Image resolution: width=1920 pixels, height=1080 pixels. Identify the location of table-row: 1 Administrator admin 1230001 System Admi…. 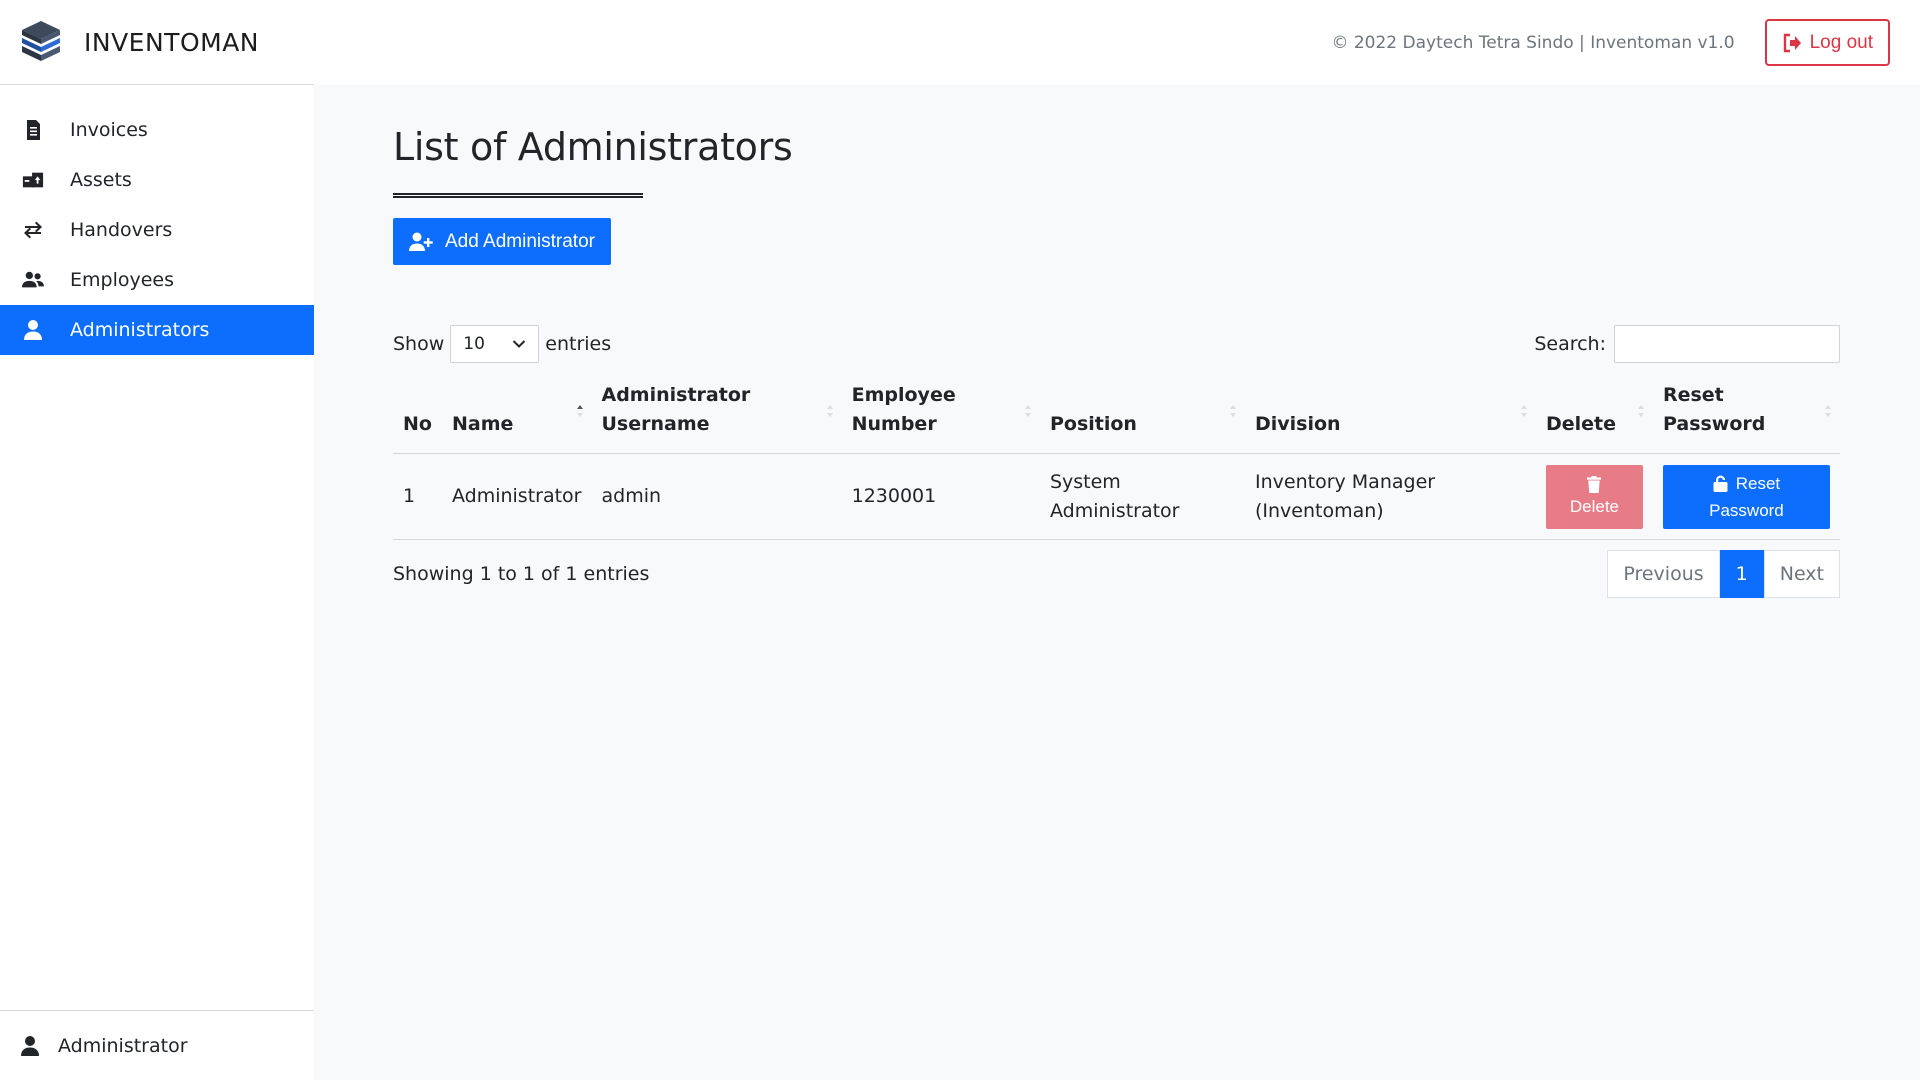
(1116, 496).